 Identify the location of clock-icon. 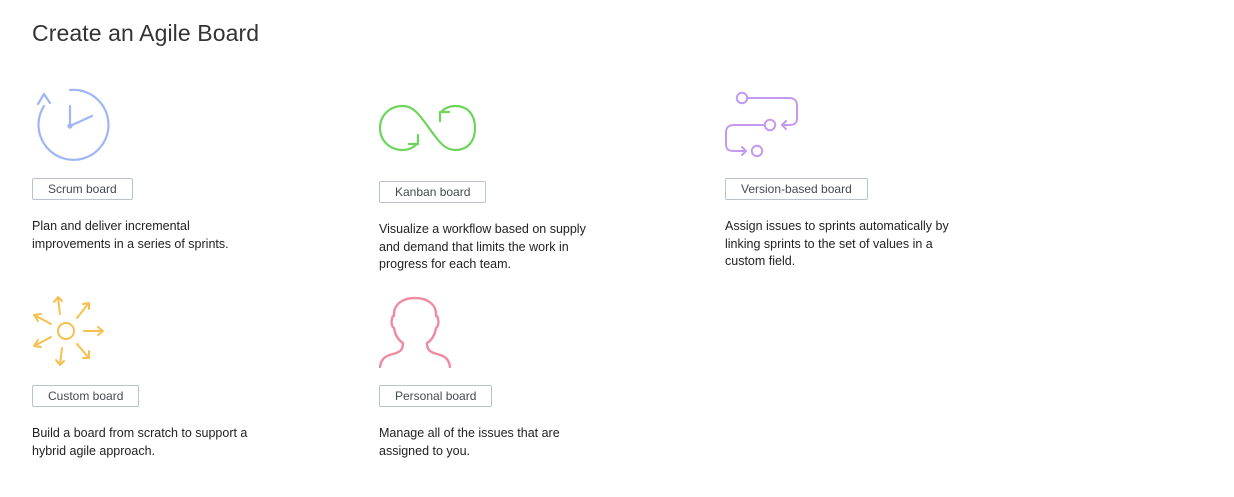
(73, 124).